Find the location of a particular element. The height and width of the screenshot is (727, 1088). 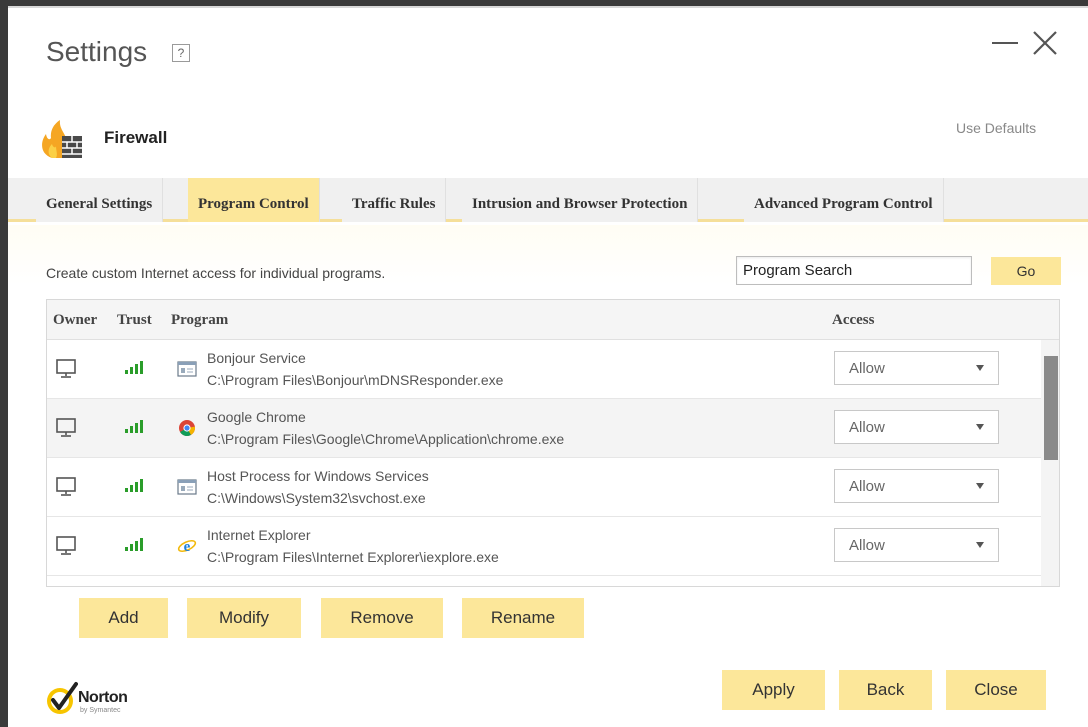

help-button: ? is located at coordinates (181, 53).